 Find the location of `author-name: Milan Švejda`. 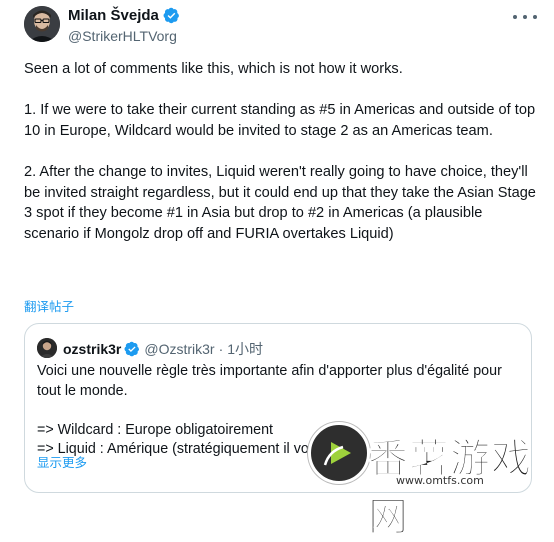

author-name: Milan Švejda is located at coordinates (113, 15).